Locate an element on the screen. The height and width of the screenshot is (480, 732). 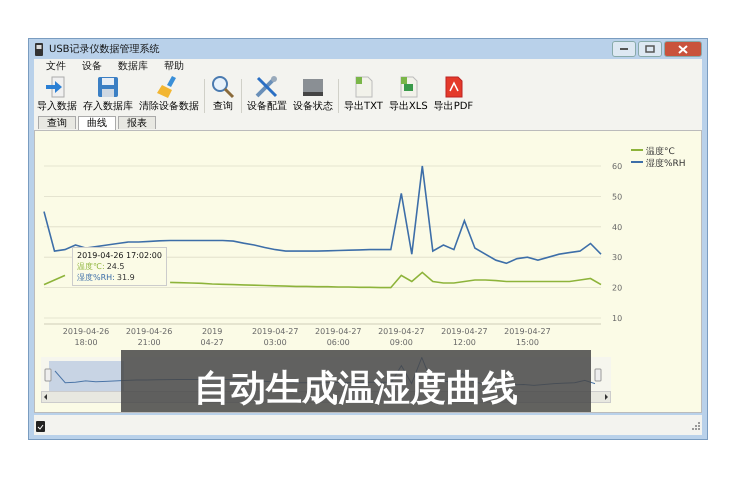
toolbar-button: 设备状态 is located at coordinates (313, 94).